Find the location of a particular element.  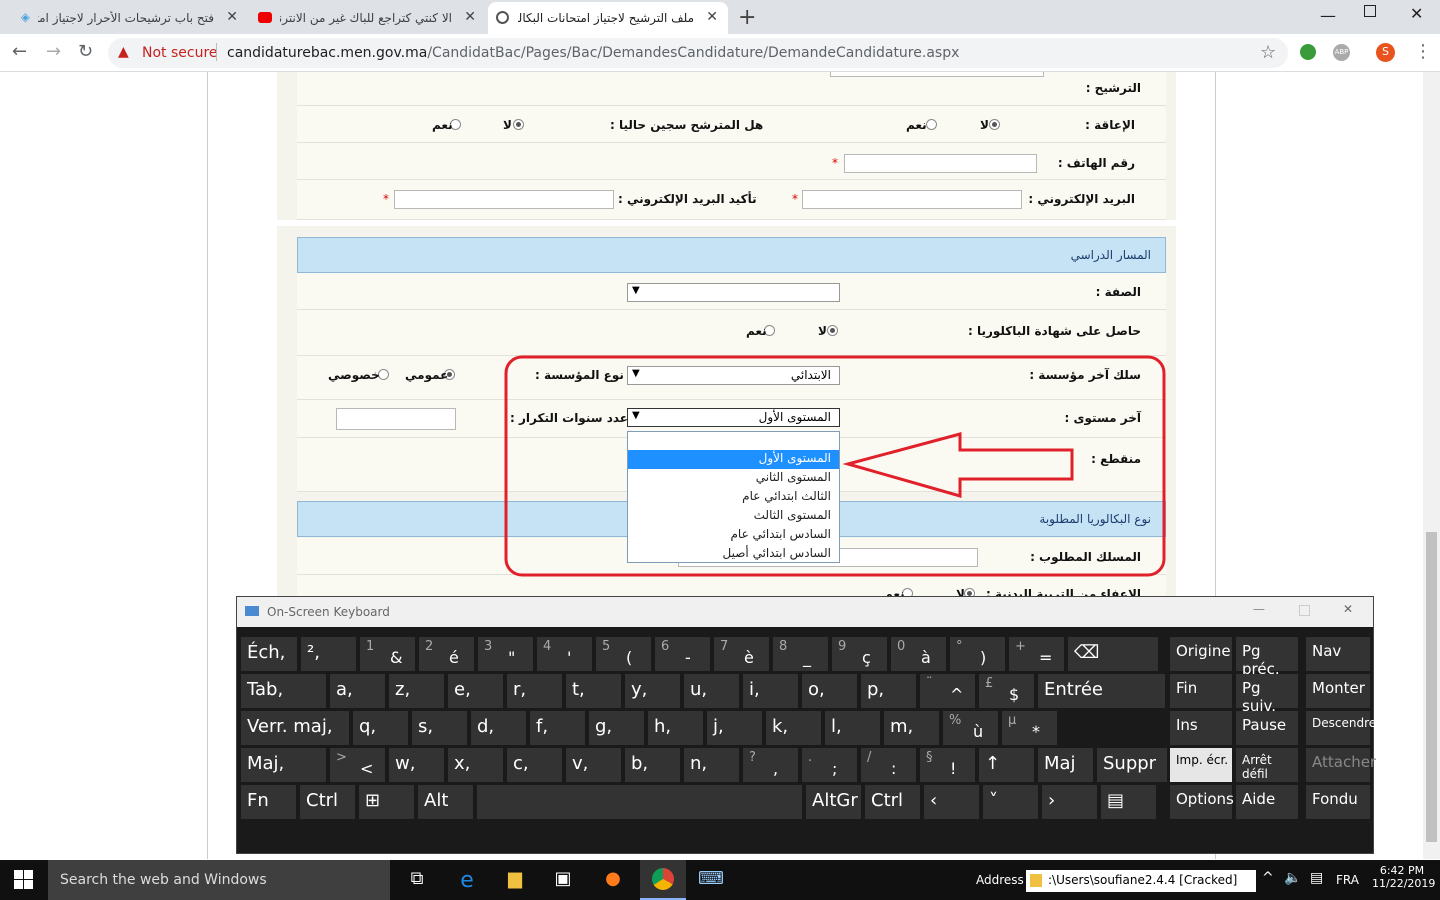

key-n: n, is located at coordinates (711, 765).